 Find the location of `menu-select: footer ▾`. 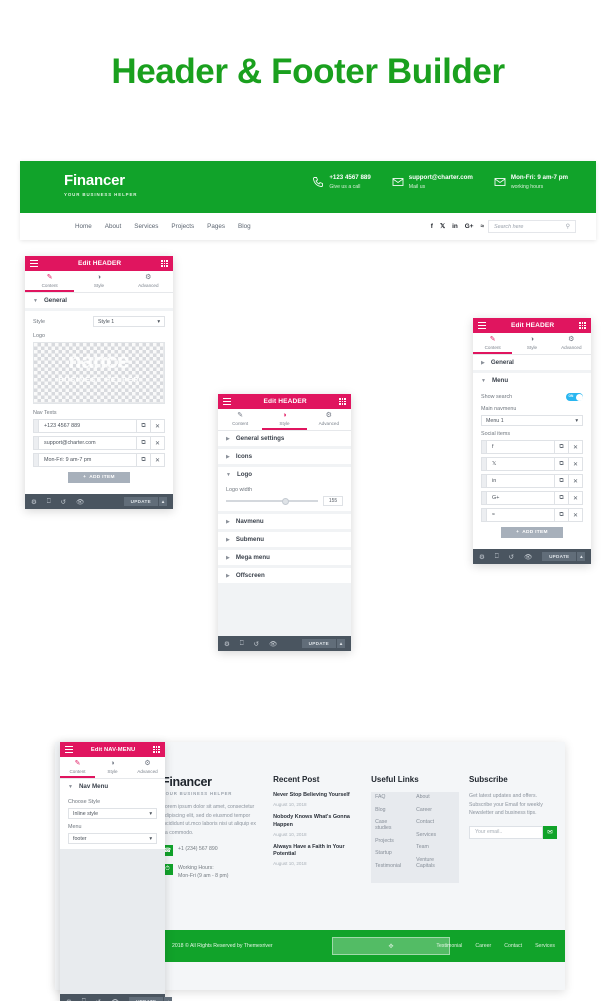

menu-select: footer ▾ is located at coordinates (112, 838).